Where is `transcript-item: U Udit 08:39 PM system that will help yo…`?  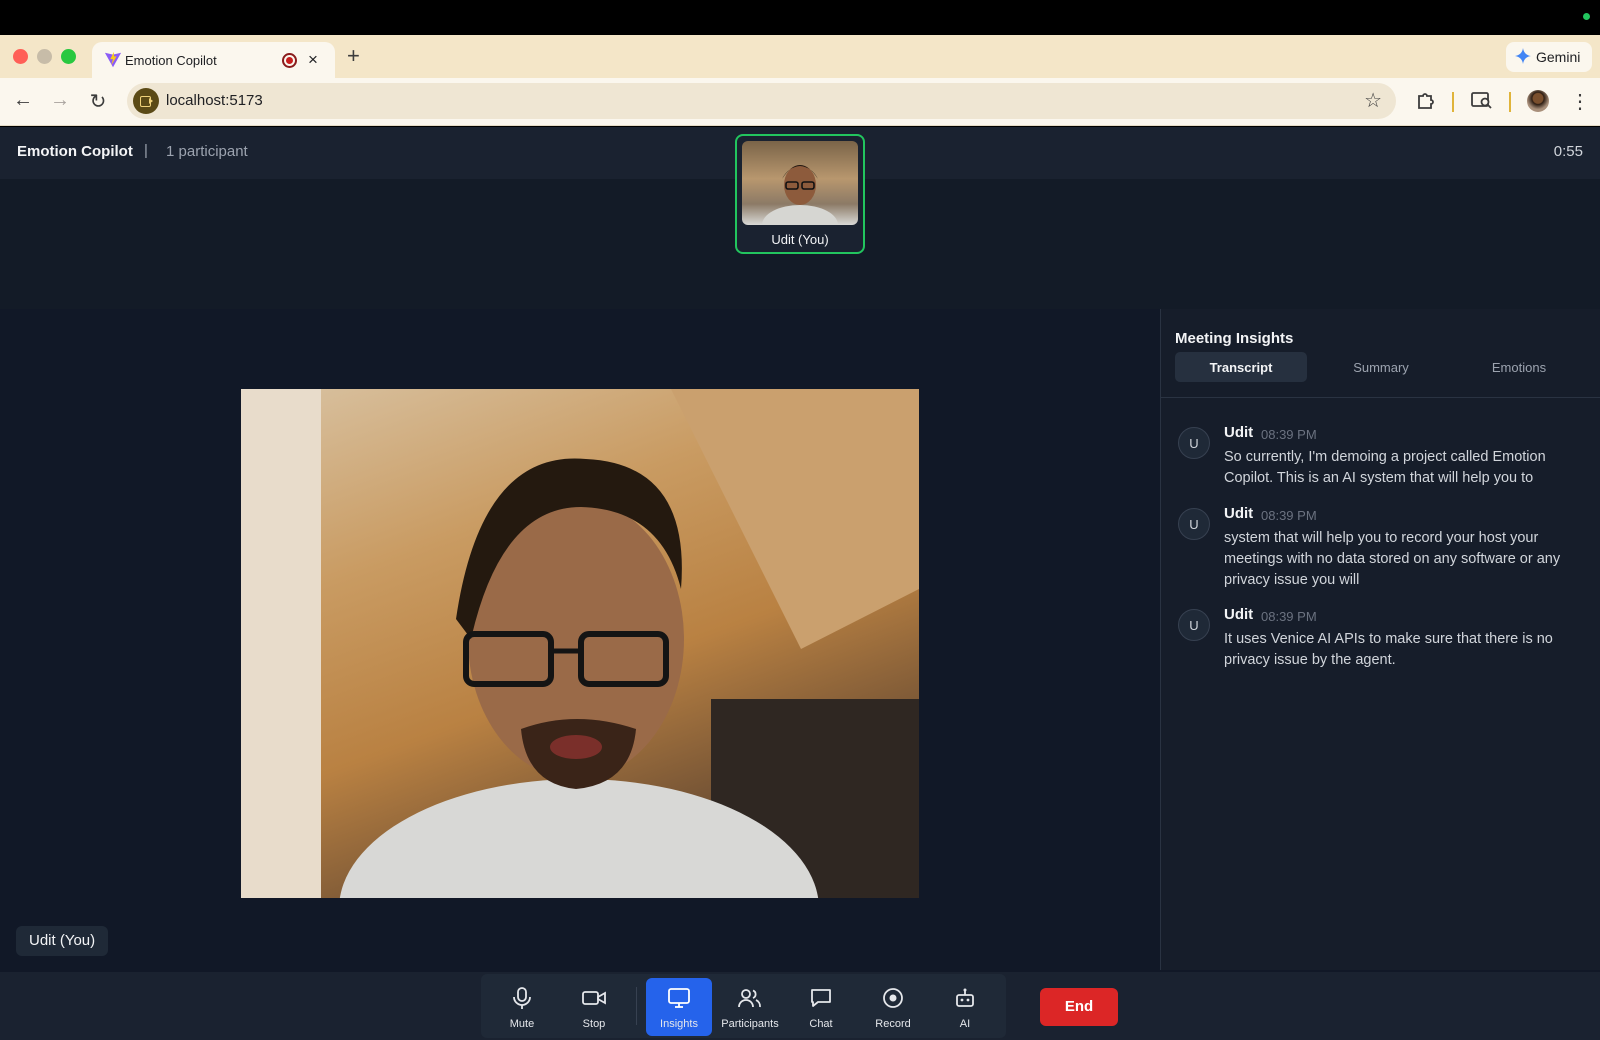 transcript-item: U Udit 08:39 PM system that will help yo… is located at coordinates (1383, 551).